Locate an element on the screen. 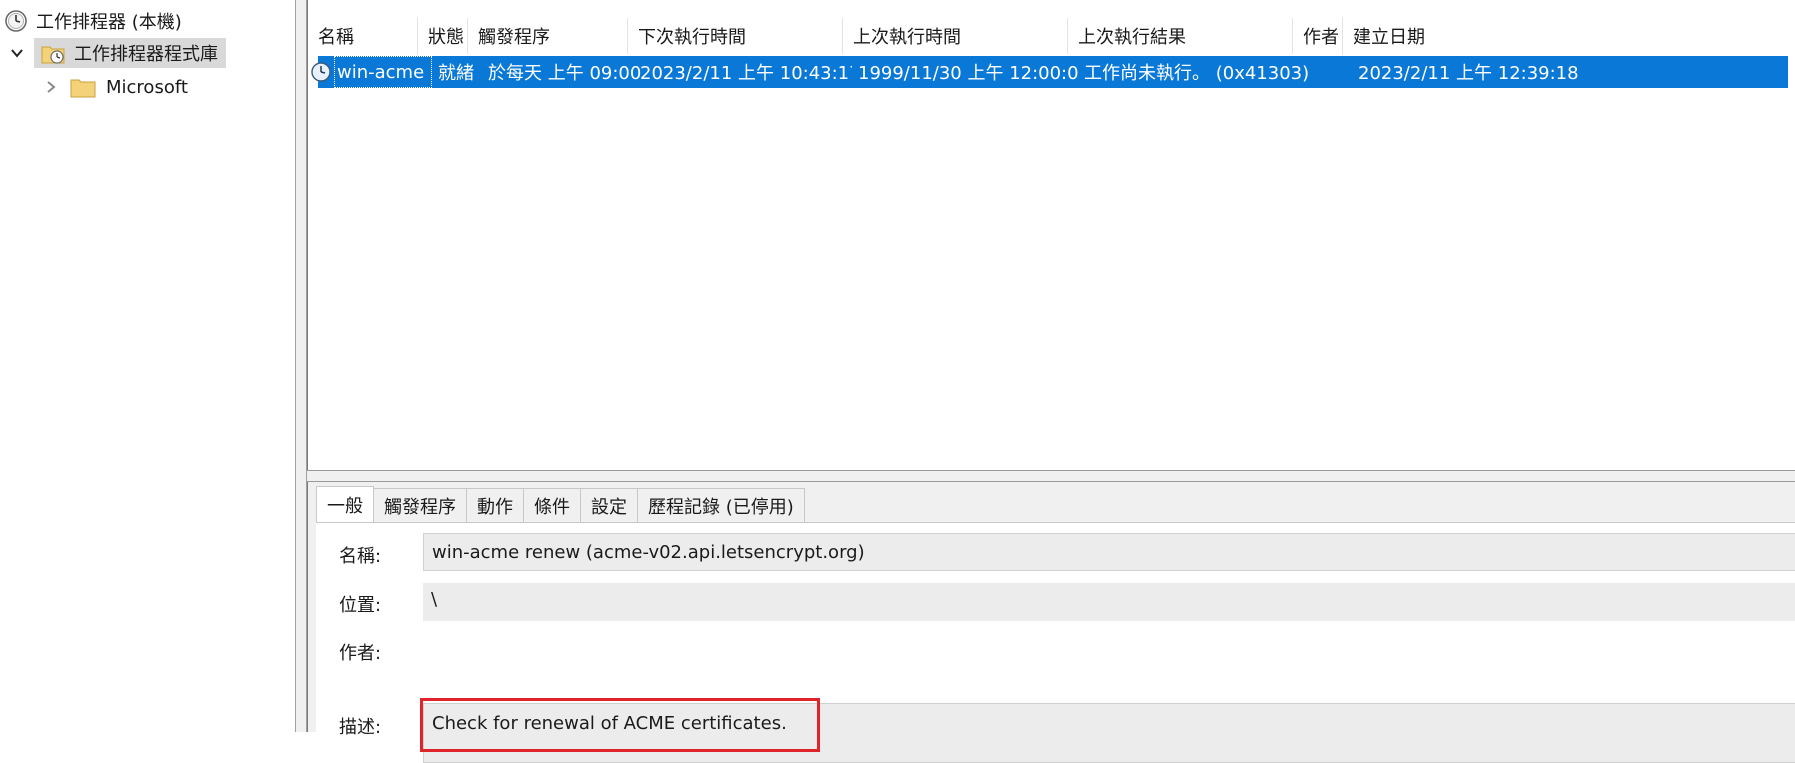 This screenshot has height=763, width=1795. tab-strip: 一般 觸發程序 動作 條件 設定 歷程記錄 (已停用) is located at coordinates (560, 504).